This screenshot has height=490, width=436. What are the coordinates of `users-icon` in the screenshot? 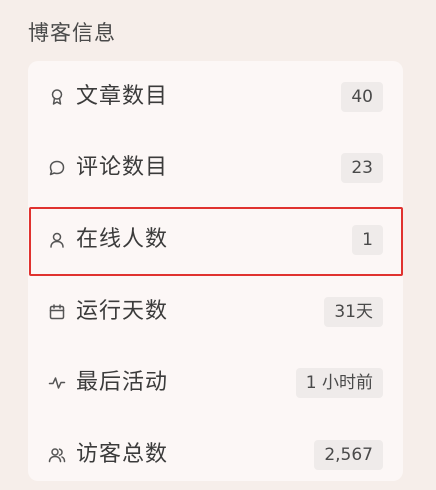 It's located at (57, 455).